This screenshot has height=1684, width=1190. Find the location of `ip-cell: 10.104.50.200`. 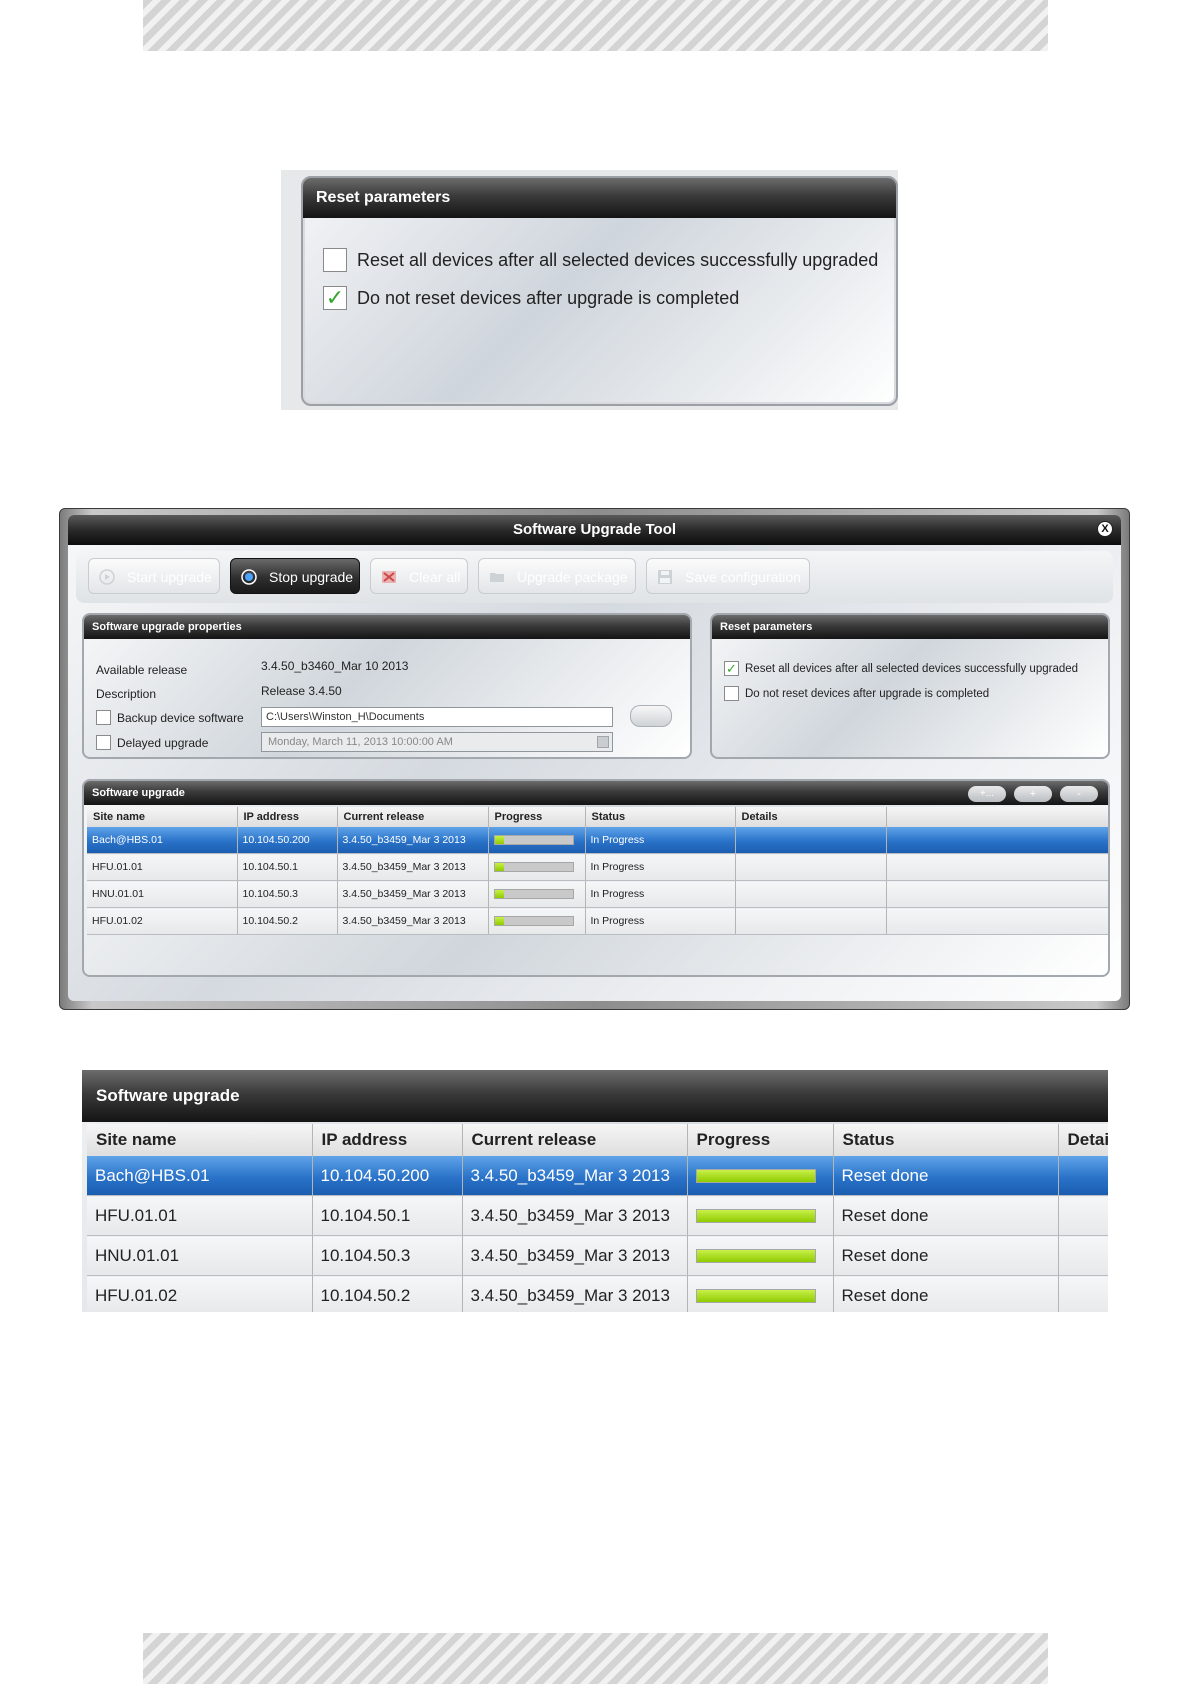

ip-cell: 10.104.50.200 is located at coordinates (387, 1176).